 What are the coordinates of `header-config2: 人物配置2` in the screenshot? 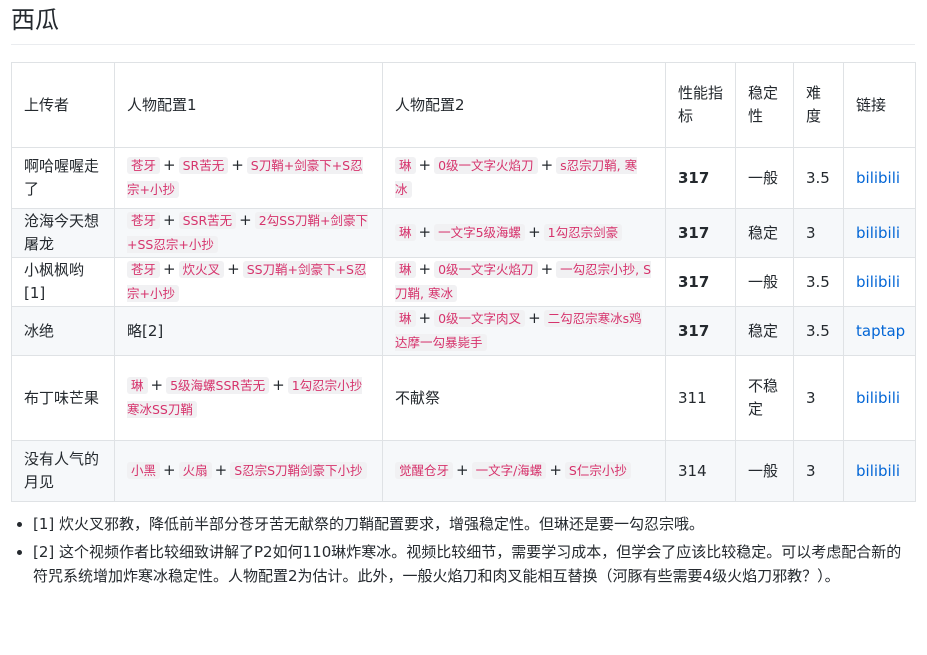 It's located at (524, 105).